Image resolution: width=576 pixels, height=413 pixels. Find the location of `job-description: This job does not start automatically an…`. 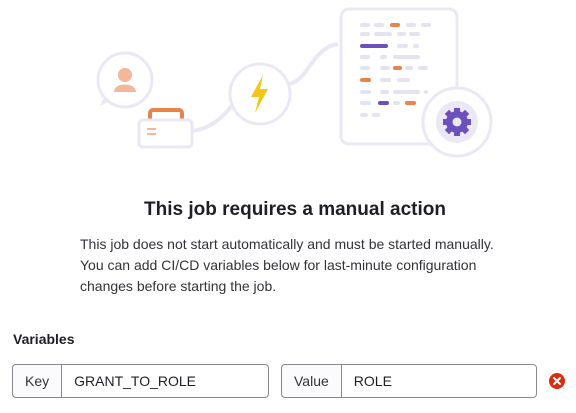

job-description: This job does not start automatically an… is located at coordinates (287, 265).